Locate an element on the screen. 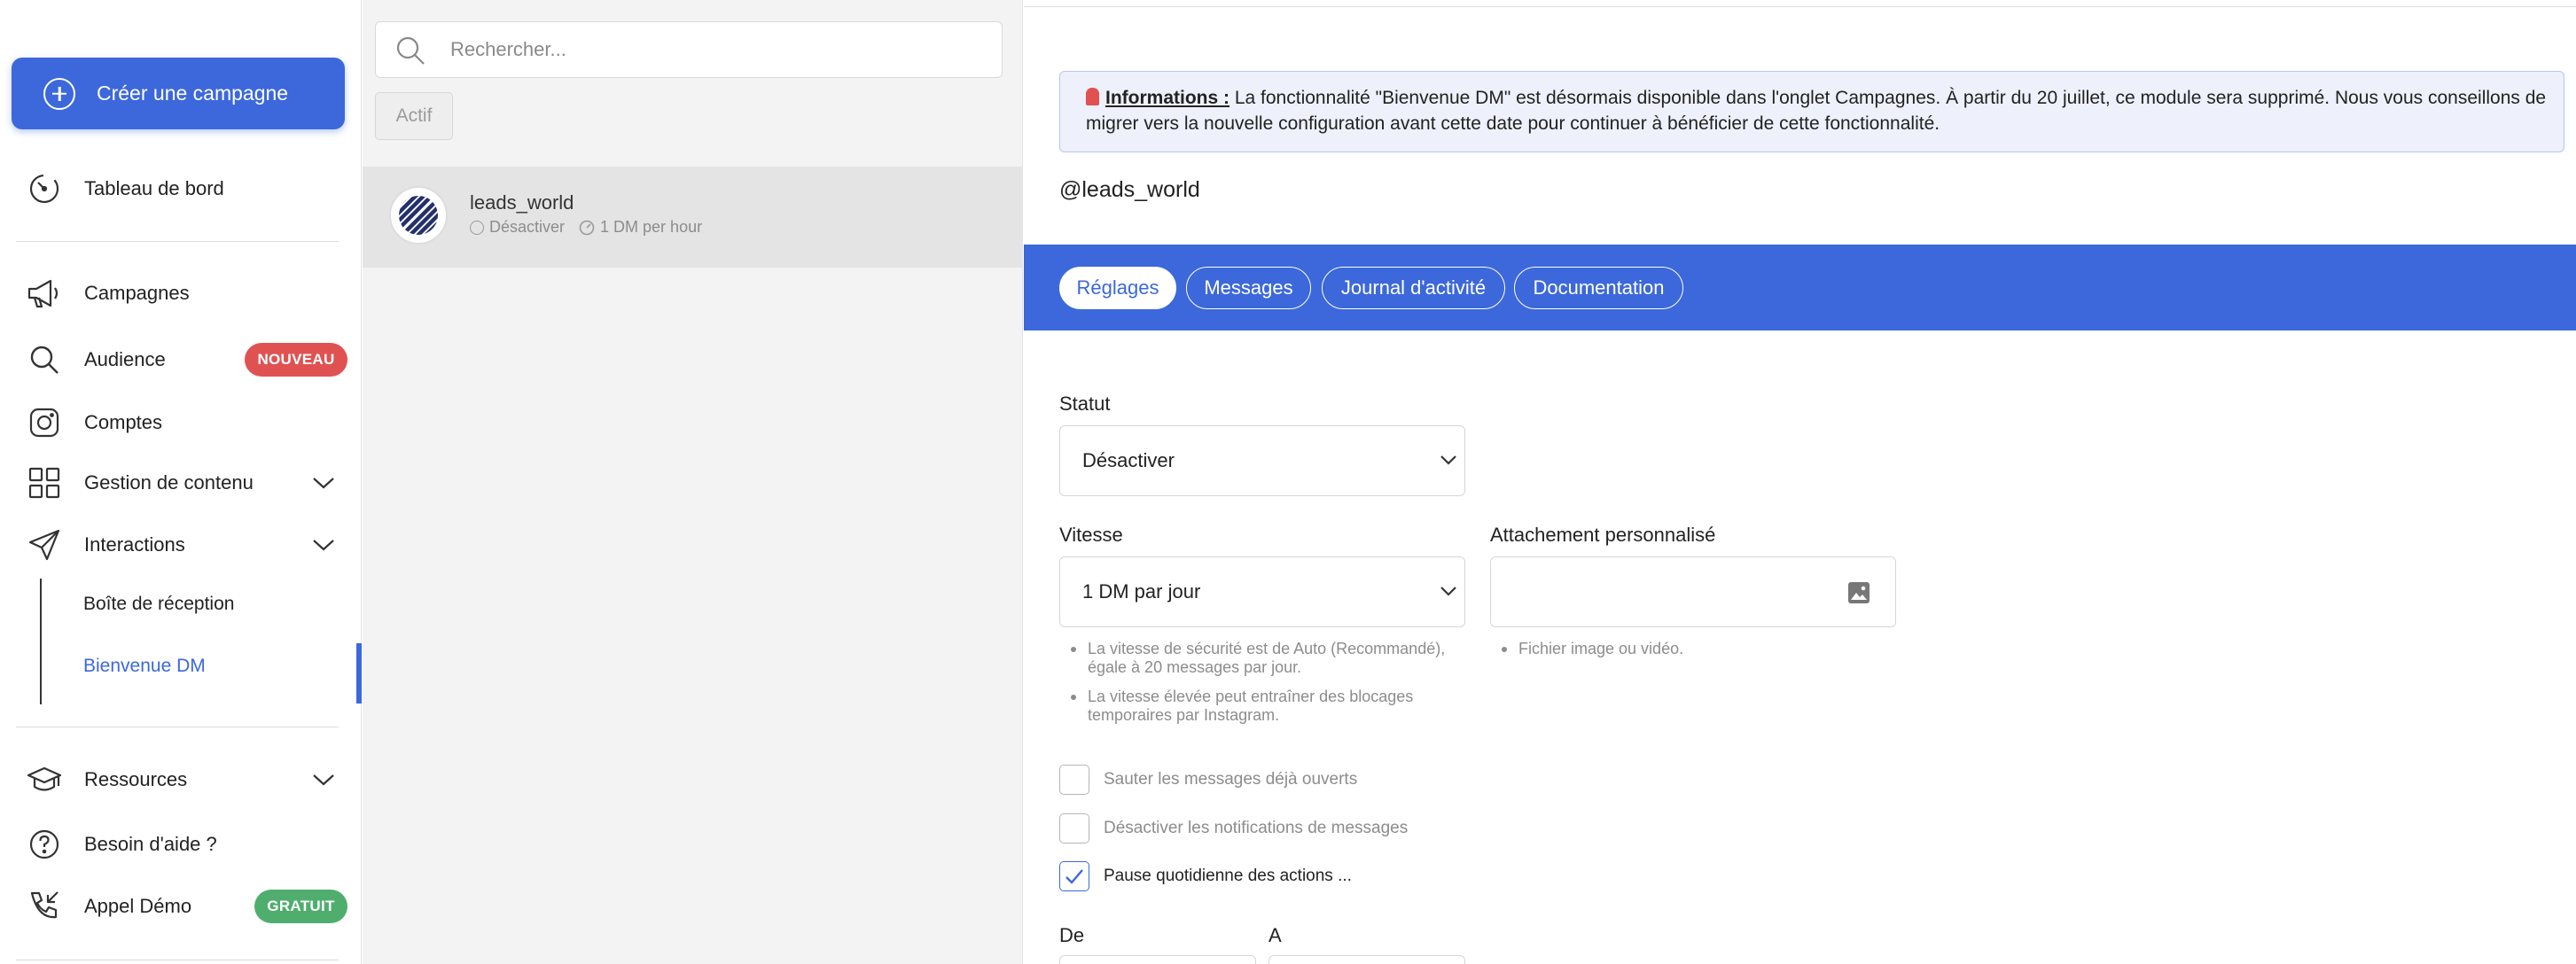 The image size is (2576, 964). sidebar-divider is located at coordinates (177, 241).